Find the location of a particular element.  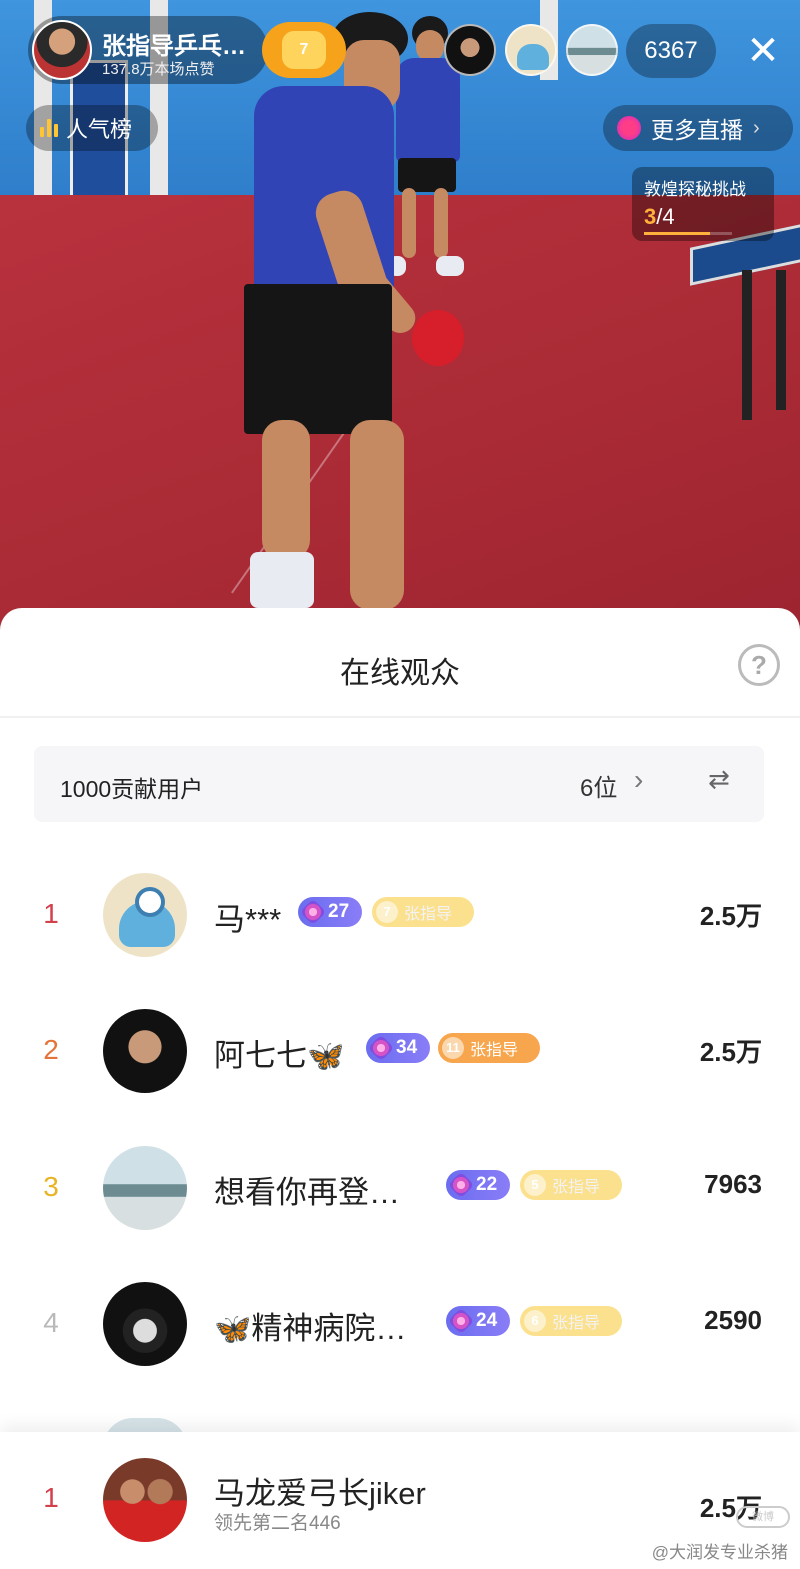

user-level-badge: 34 is located at coordinates (398, 1048).